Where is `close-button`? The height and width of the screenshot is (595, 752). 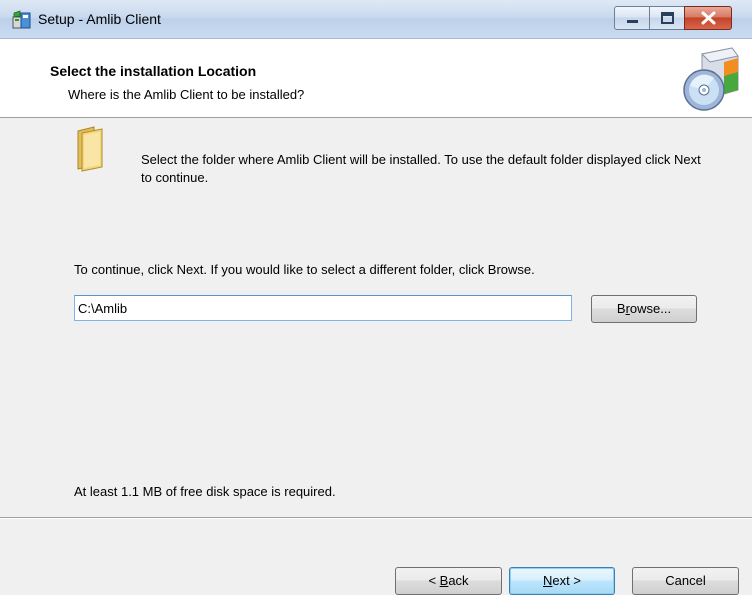
close-button is located at coordinates (708, 18).